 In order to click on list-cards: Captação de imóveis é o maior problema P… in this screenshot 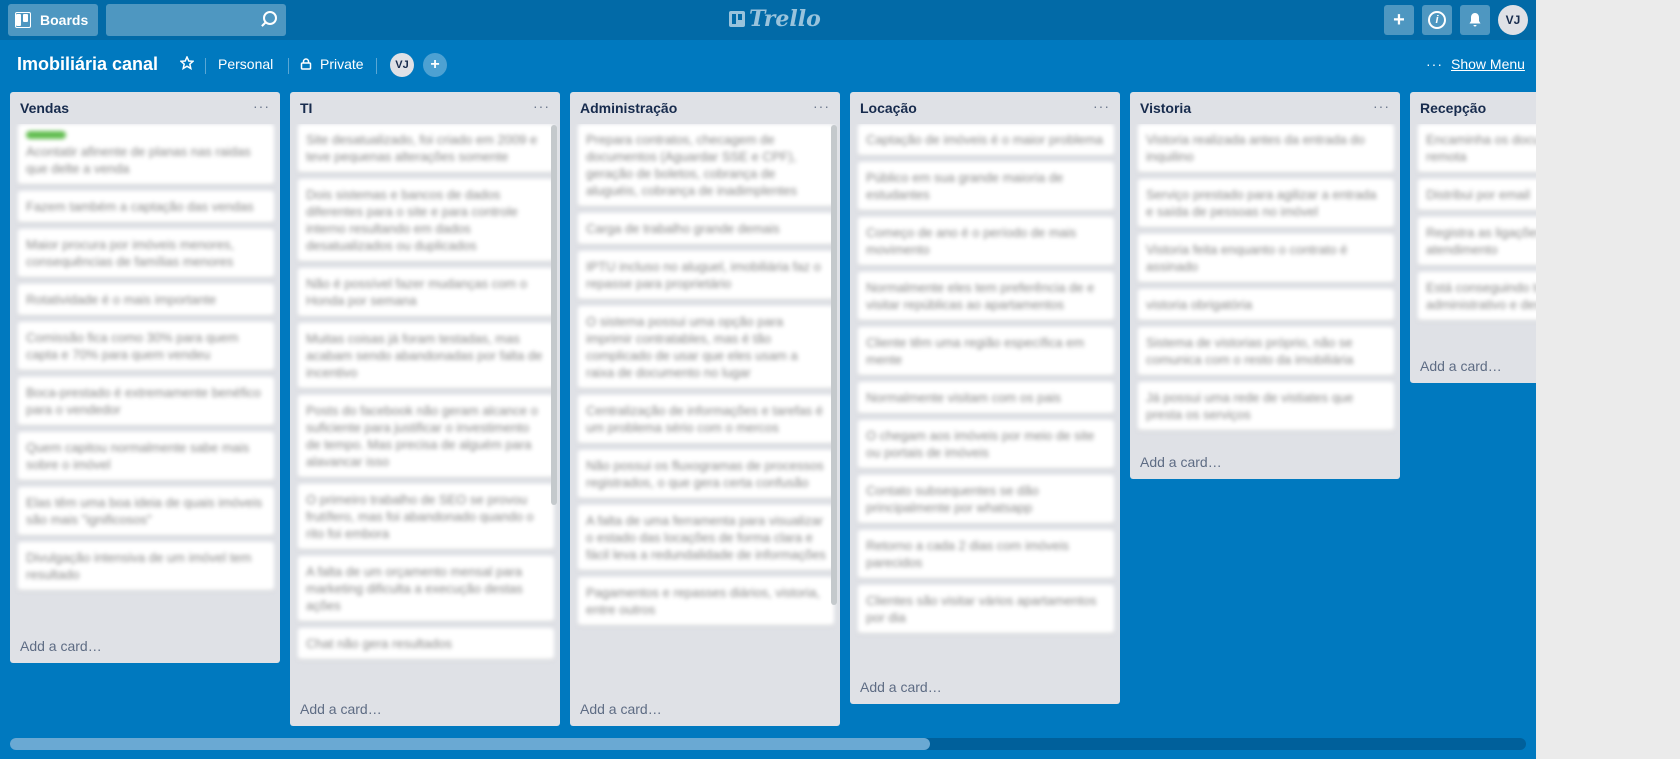, I will do `click(985, 397)`.